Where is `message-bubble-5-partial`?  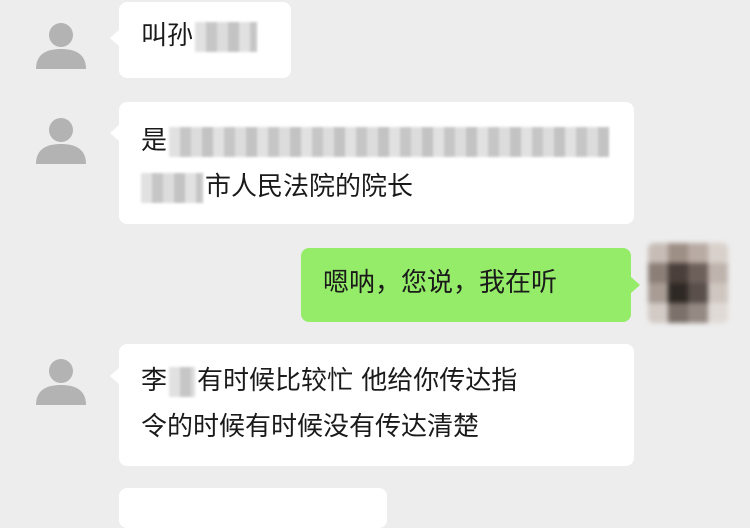
message-bubble-5-partial is located at coordinates (253, 508).